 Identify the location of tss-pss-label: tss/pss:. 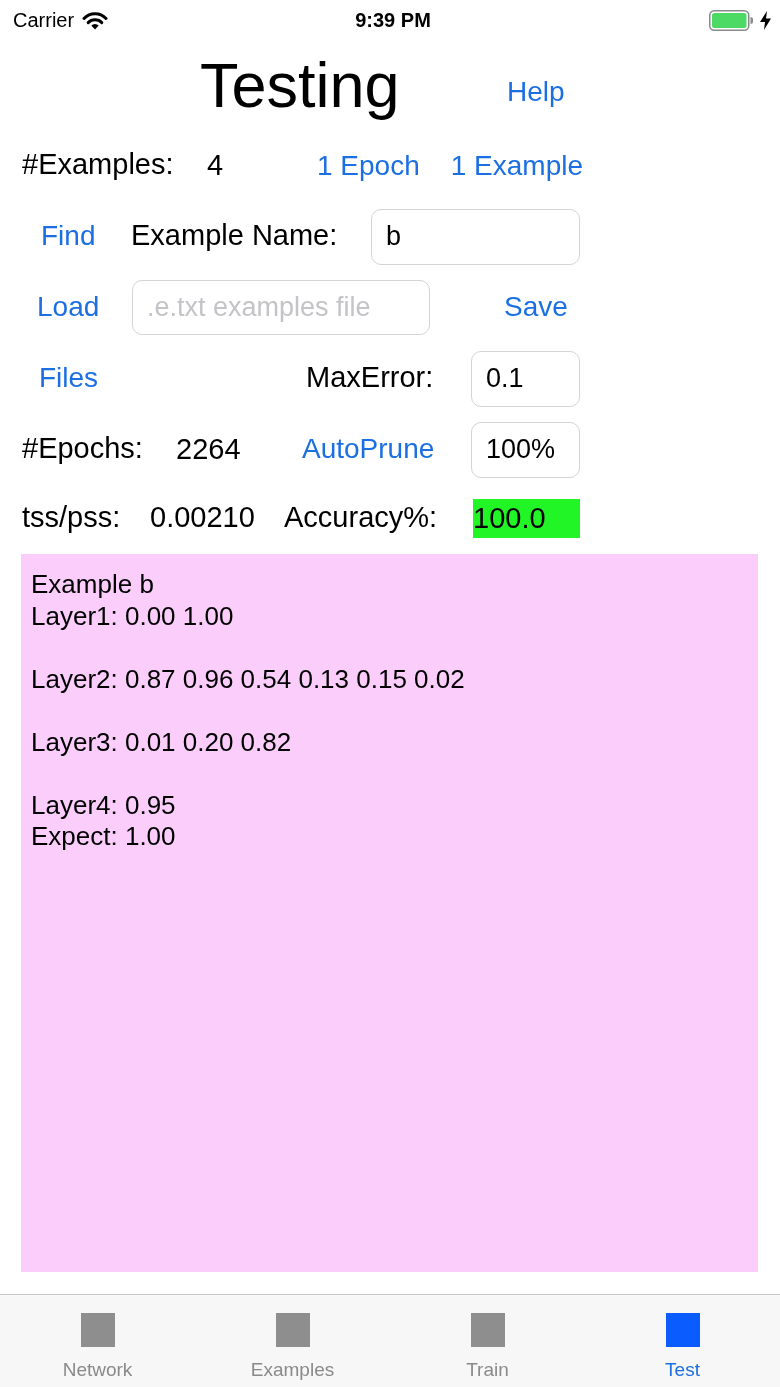
(71, 516).